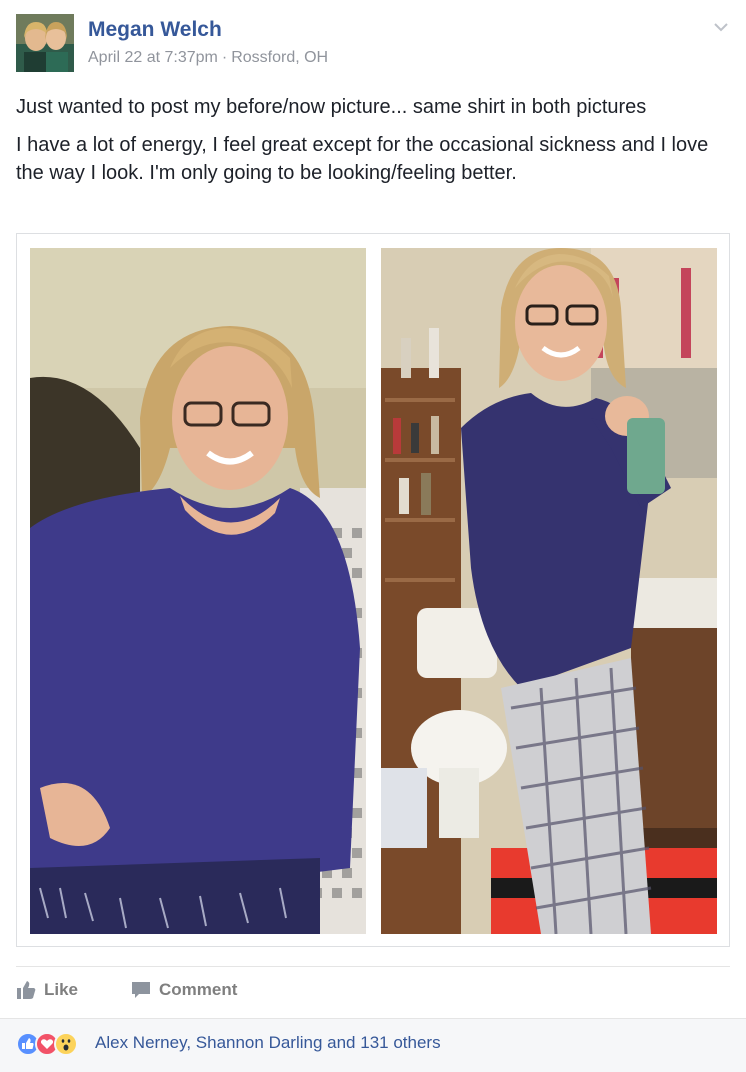 The height and width of the screenshot is (1072, 746). What do you see at coordinates (153, 57) in the screenshot?
I see `post-timestamp: April 22 at 7:37pm` at bounding box center [153, 57].